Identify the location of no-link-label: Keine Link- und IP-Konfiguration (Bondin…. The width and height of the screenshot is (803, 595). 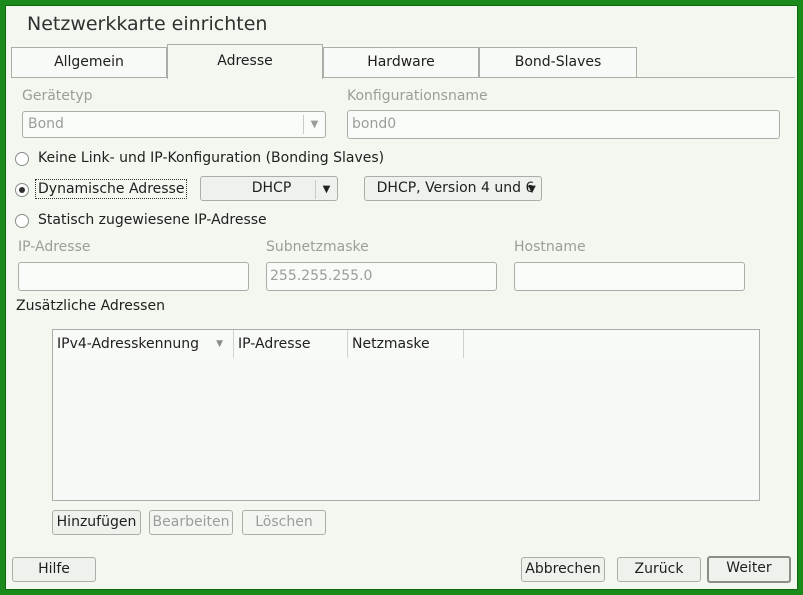
(211, 158).